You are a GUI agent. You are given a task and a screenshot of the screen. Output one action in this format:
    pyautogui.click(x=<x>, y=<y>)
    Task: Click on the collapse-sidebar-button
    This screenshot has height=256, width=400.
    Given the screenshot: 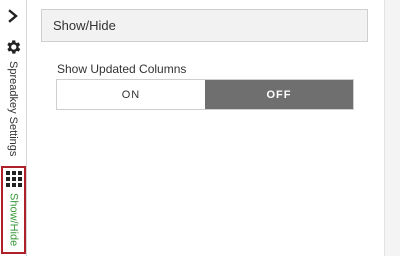 What is the action you would take?
    pyautogui.click(x=13, y=16)
    